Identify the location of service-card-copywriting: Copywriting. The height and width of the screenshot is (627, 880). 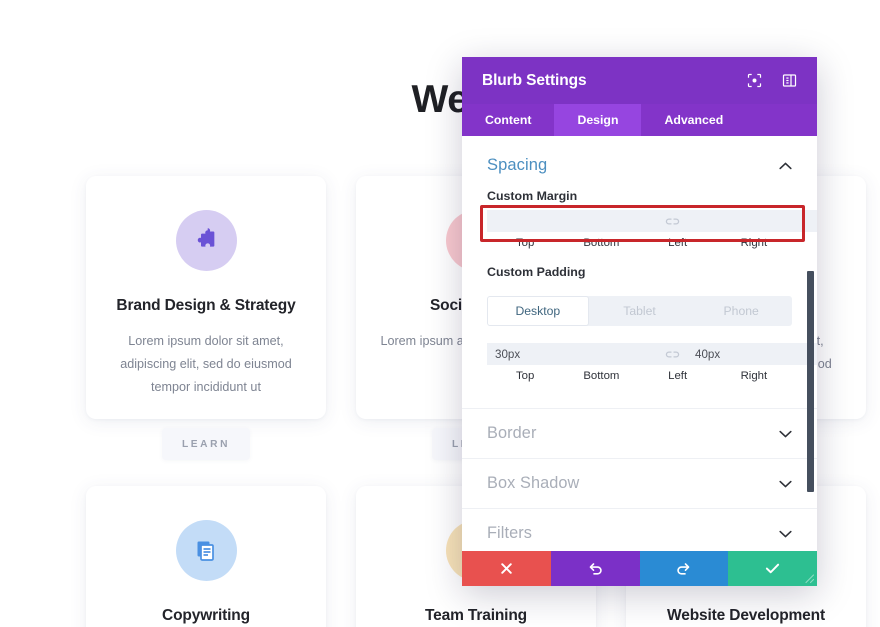
(206, 556).